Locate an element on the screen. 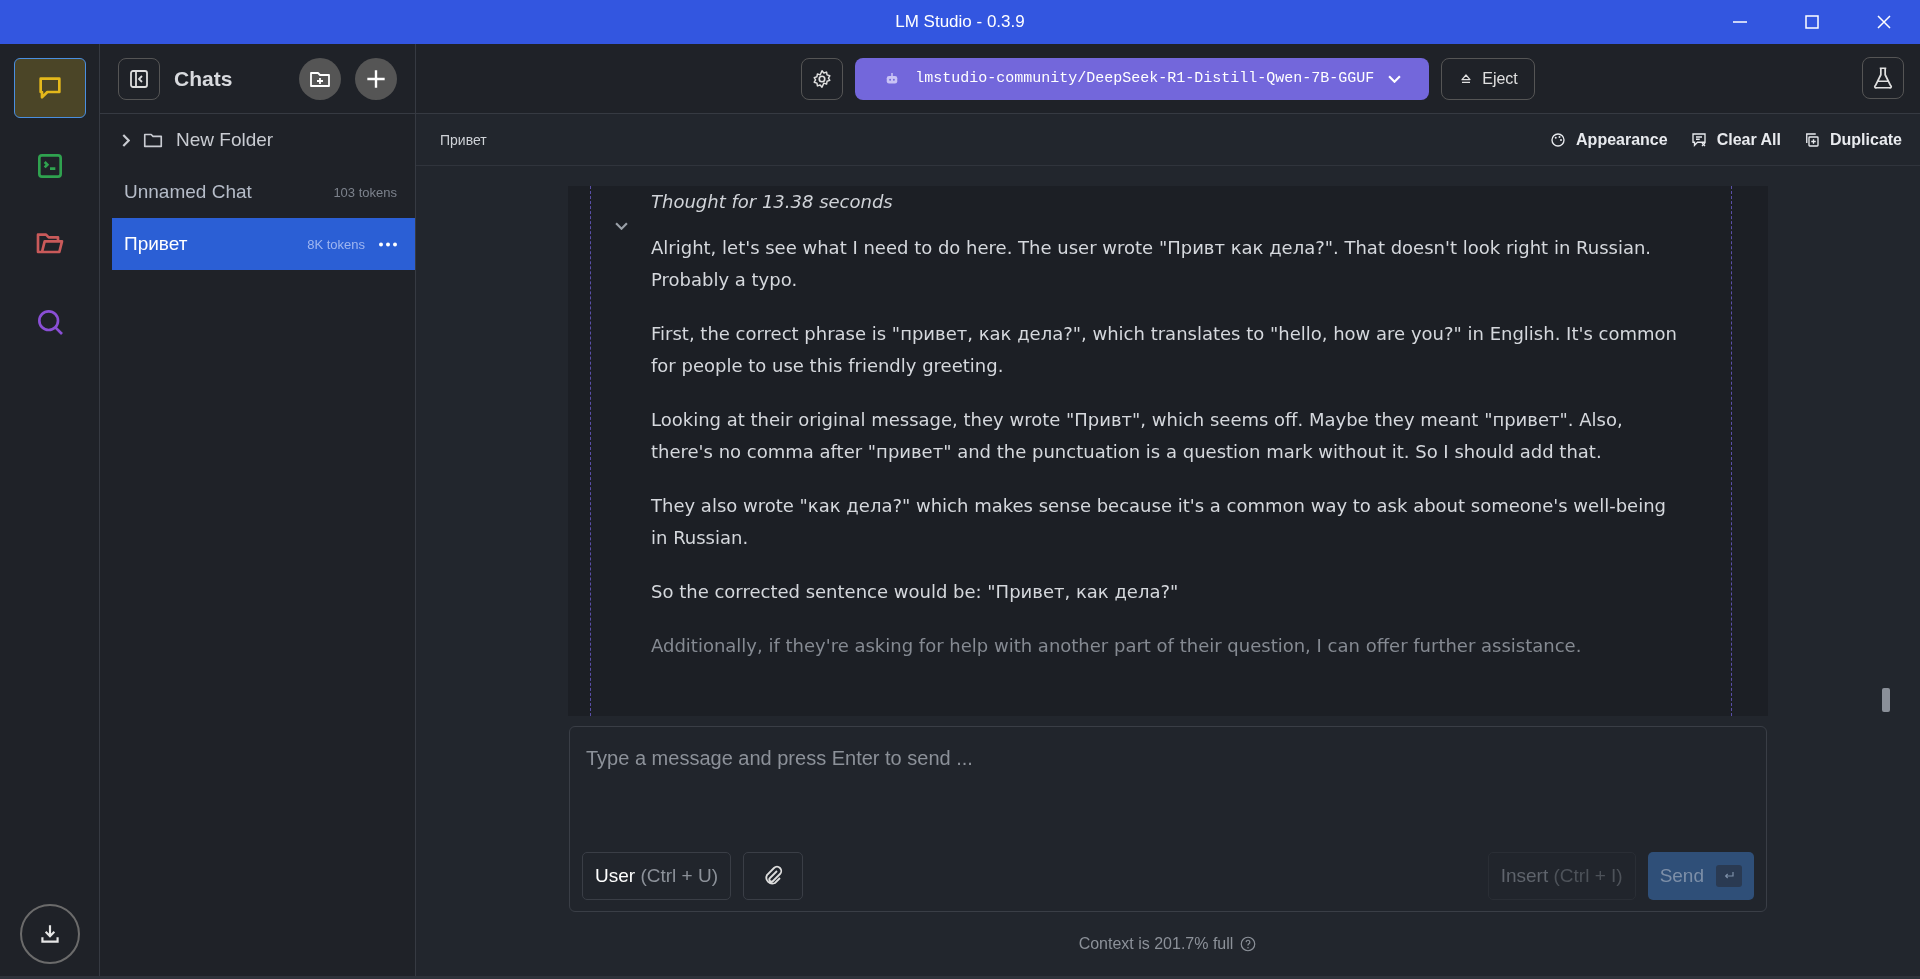  rail-download-button is located at coordinates (49, 934).